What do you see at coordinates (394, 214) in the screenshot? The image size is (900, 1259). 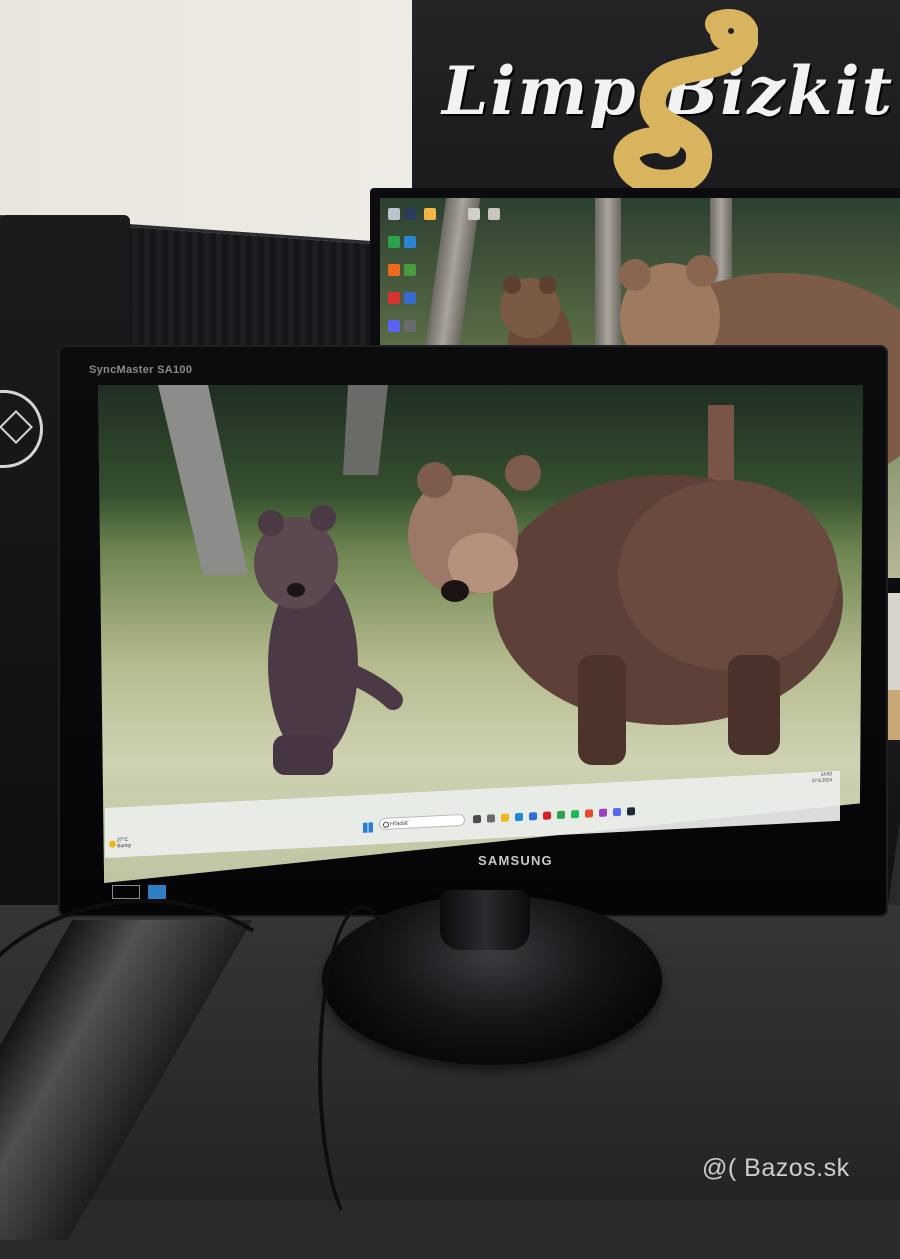 I see `recycle-bin-icon` at bounding box center [394, 214].